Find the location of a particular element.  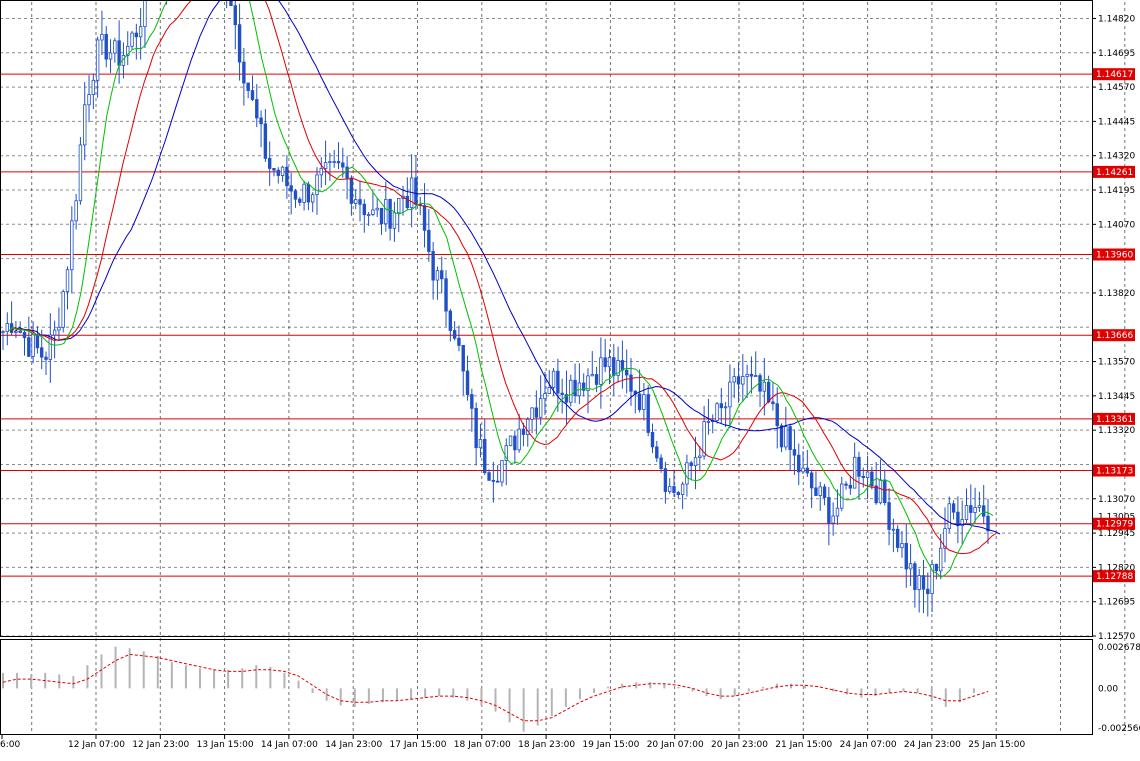

price-level-tag-text: 1.14261 is located at coordinates (1114, 173).